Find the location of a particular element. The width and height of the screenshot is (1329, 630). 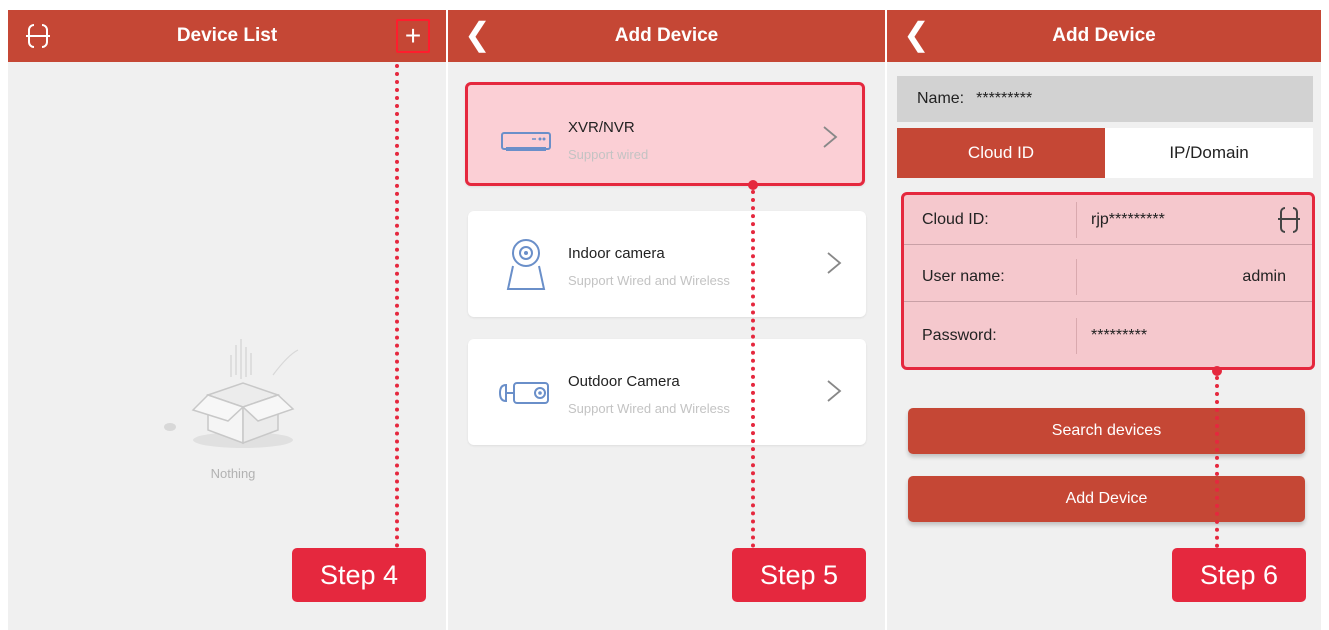

password-row: Password: ********* is located at coordinates (1108, 336).